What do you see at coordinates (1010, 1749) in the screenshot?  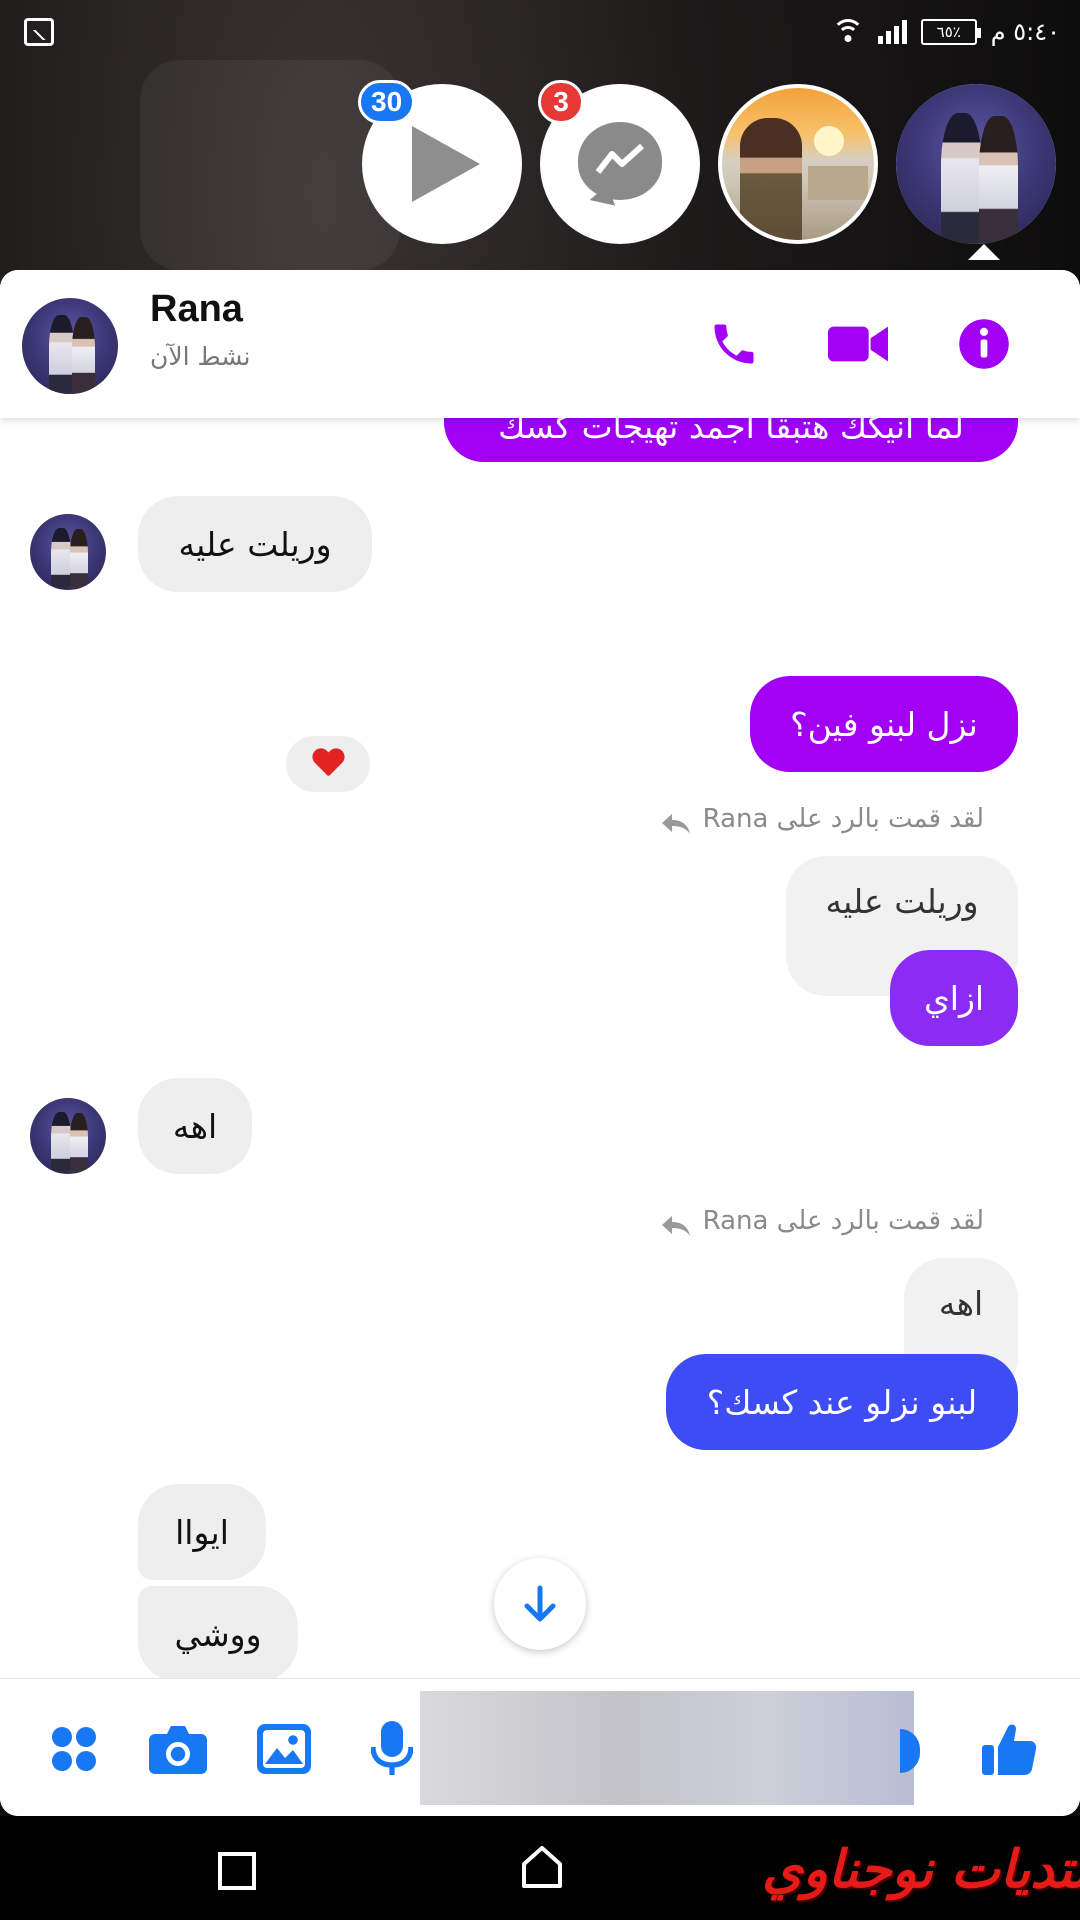 I see `like-icon` at bounding box center [1010, 1749].